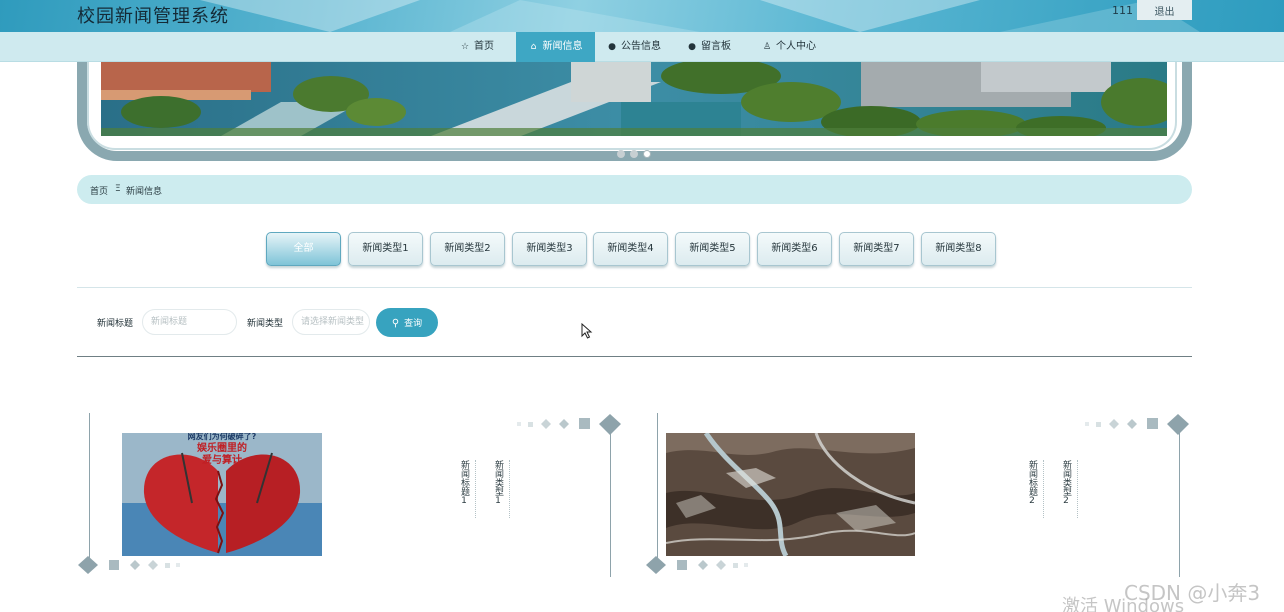 This screenshot has width=1284, height=612. I want to click on category-type5-button: 新闻类型5, so click(712, 249).